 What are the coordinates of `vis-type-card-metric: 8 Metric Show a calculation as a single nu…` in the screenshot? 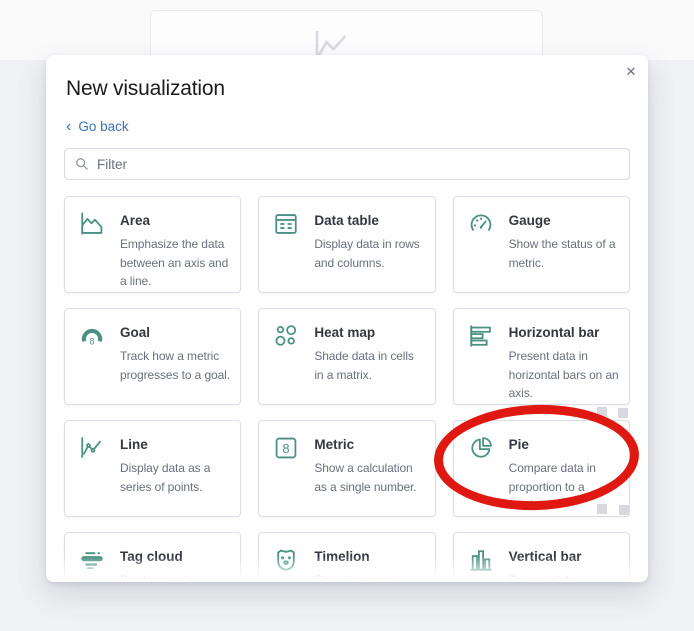 It's located at (347, 468).